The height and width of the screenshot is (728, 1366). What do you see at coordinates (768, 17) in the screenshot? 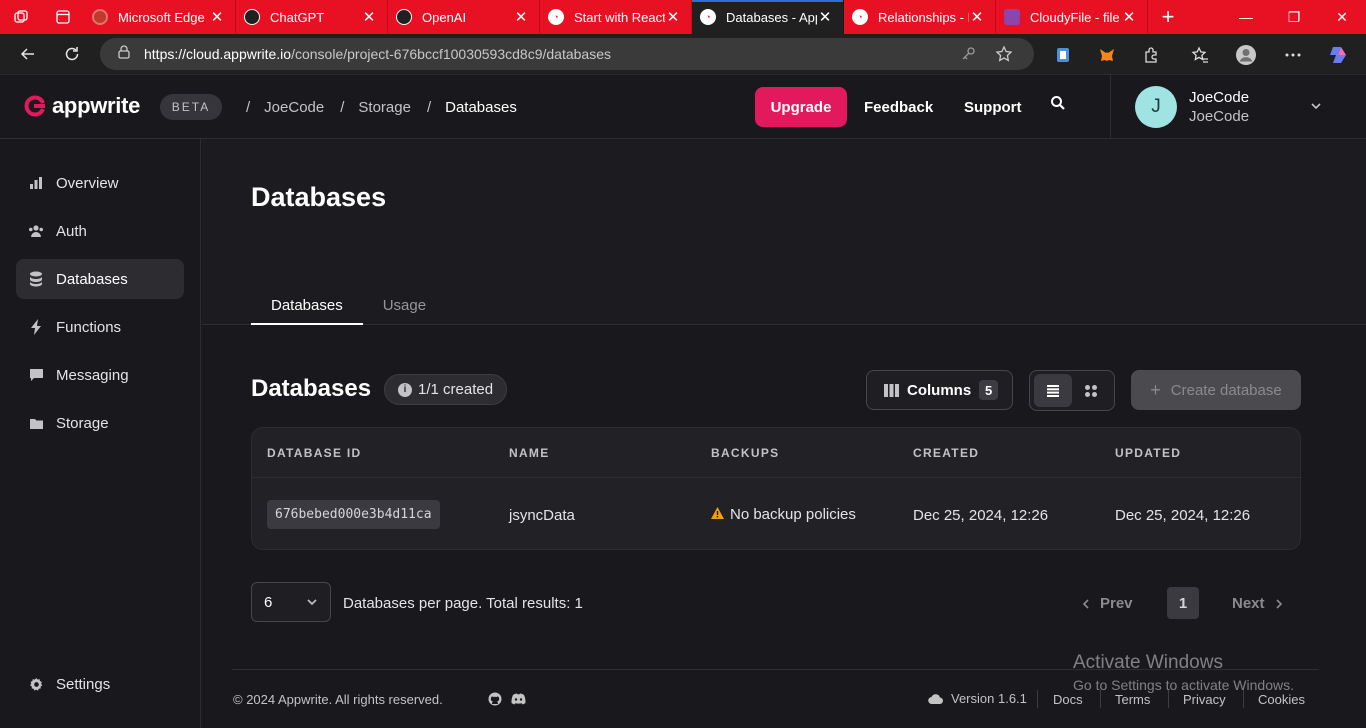
I see `browser-tab-active: ◔ Databases - Appw ✕` at bounding box center [768, 17].